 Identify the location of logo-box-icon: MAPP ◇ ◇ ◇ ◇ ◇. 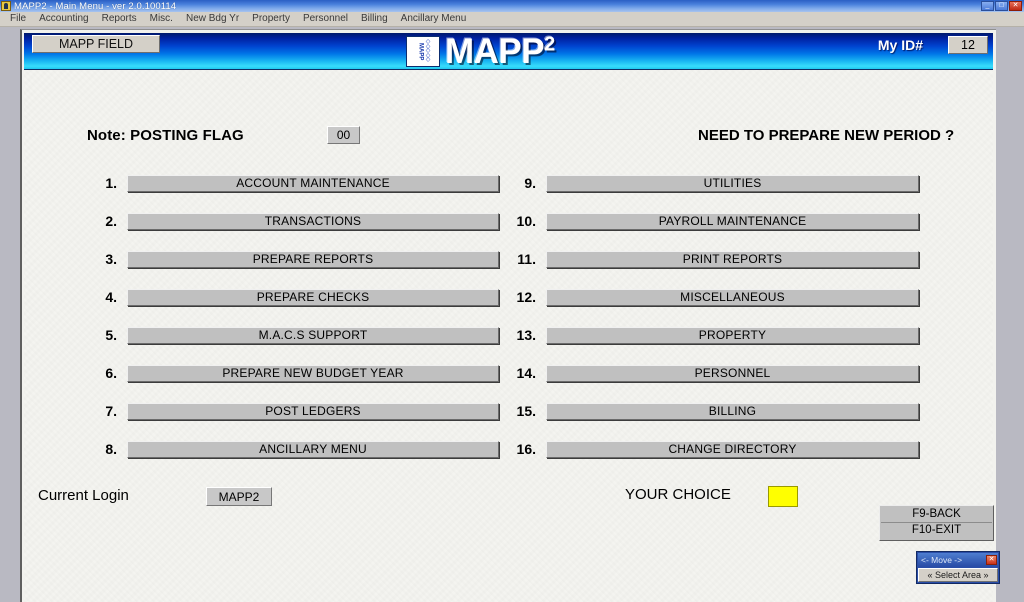
(423, 51).